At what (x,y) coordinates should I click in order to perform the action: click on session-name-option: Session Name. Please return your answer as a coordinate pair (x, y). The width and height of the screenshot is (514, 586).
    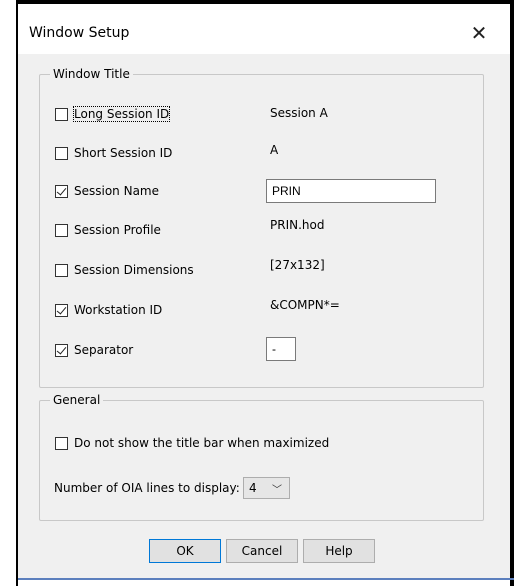
    Looking at the image, I should click on (107, 191).